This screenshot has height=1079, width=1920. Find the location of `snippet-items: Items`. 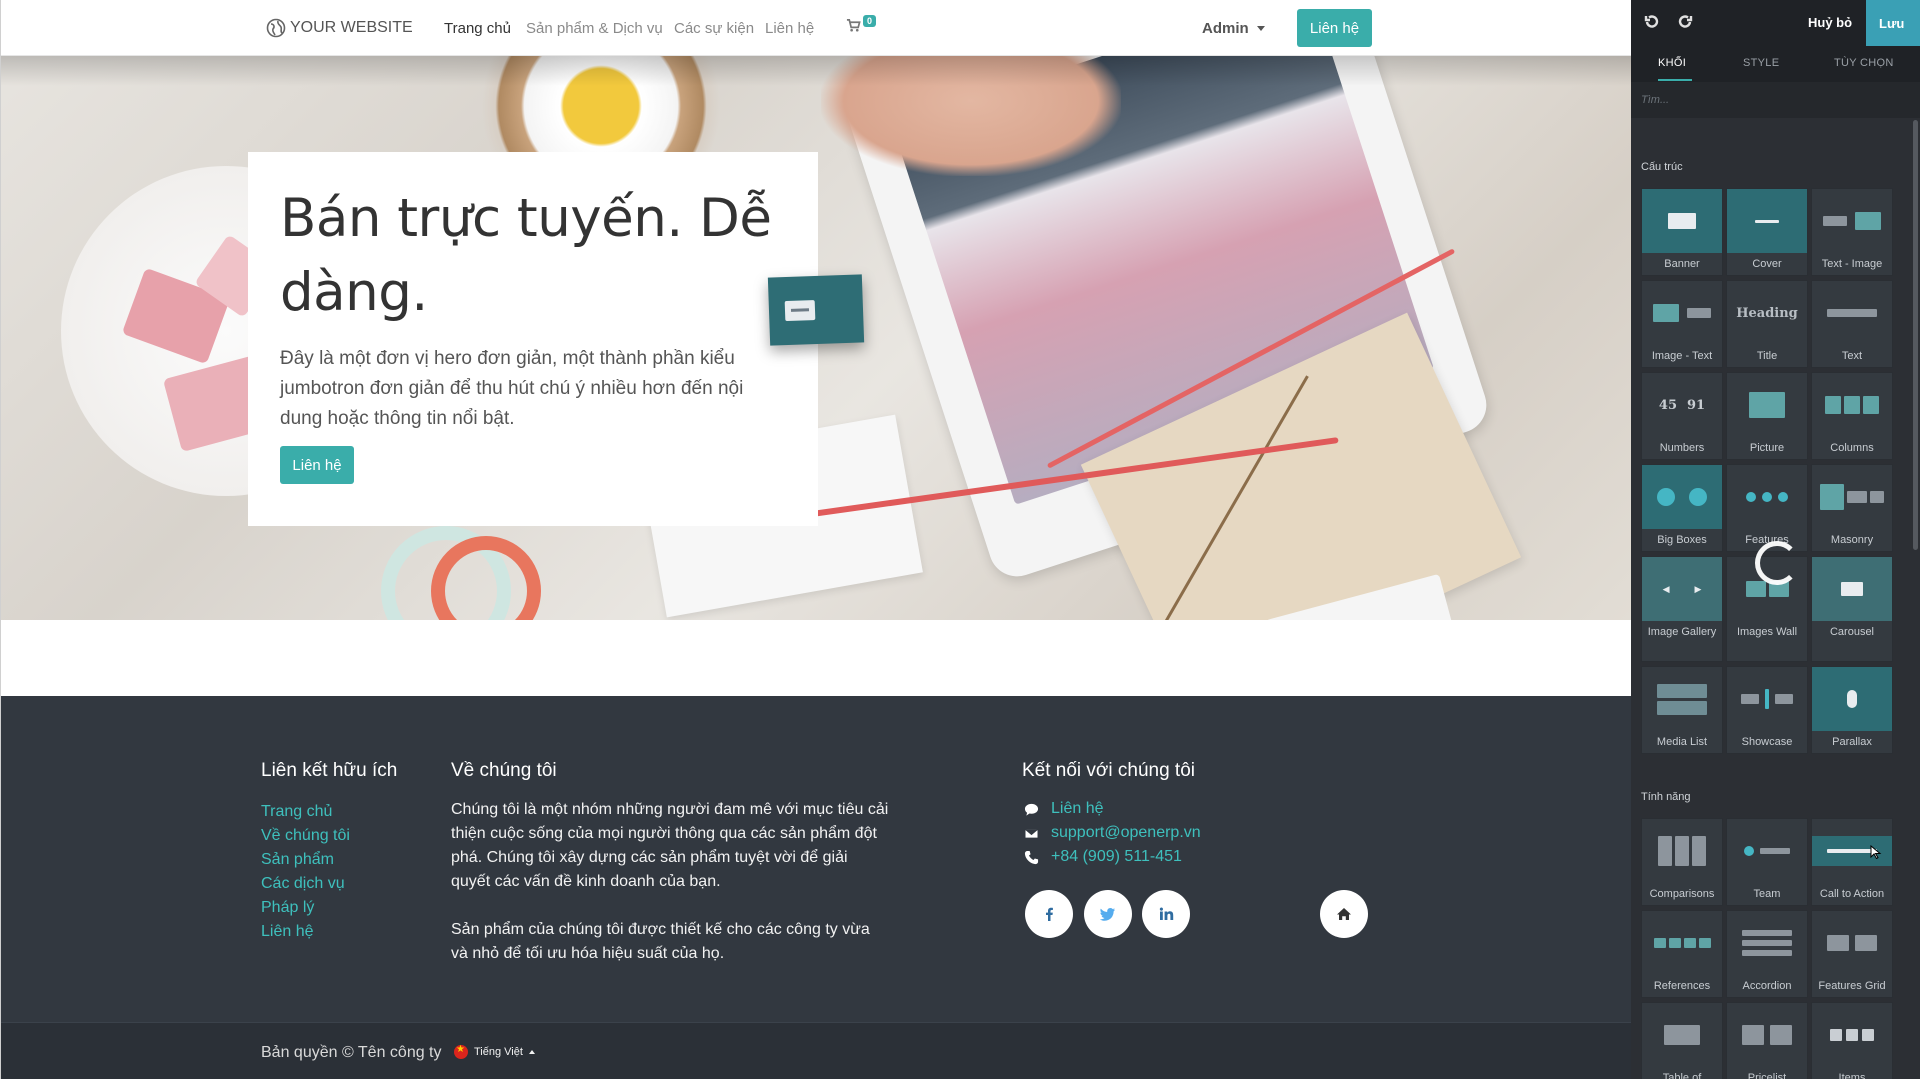

snippet-items: Items is located at coordinates (1852, 1040).